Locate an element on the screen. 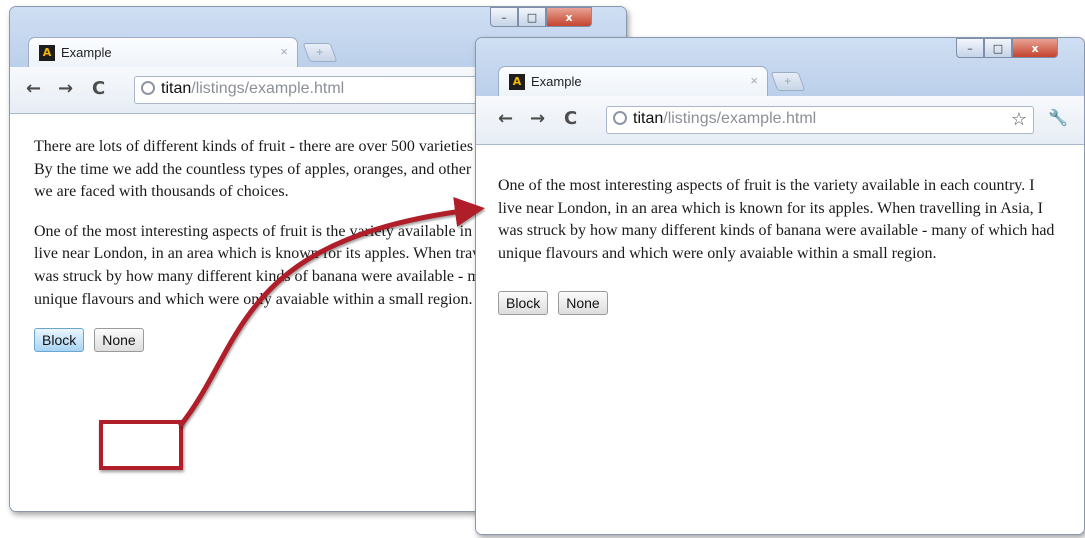  highlight-box is located at coordinates (141, 445).